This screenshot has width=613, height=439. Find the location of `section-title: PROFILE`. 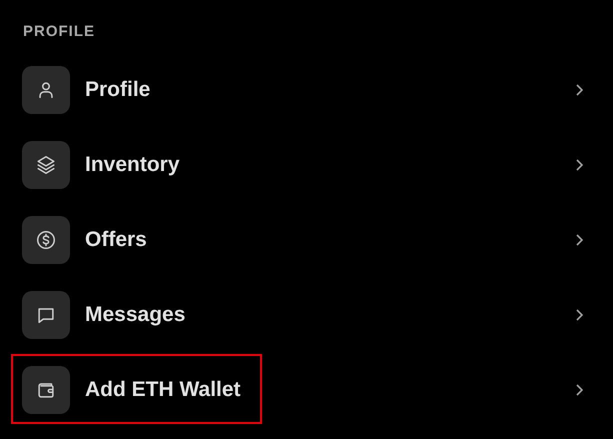

section-title: PROFILE is located at coordinates (59, 32).